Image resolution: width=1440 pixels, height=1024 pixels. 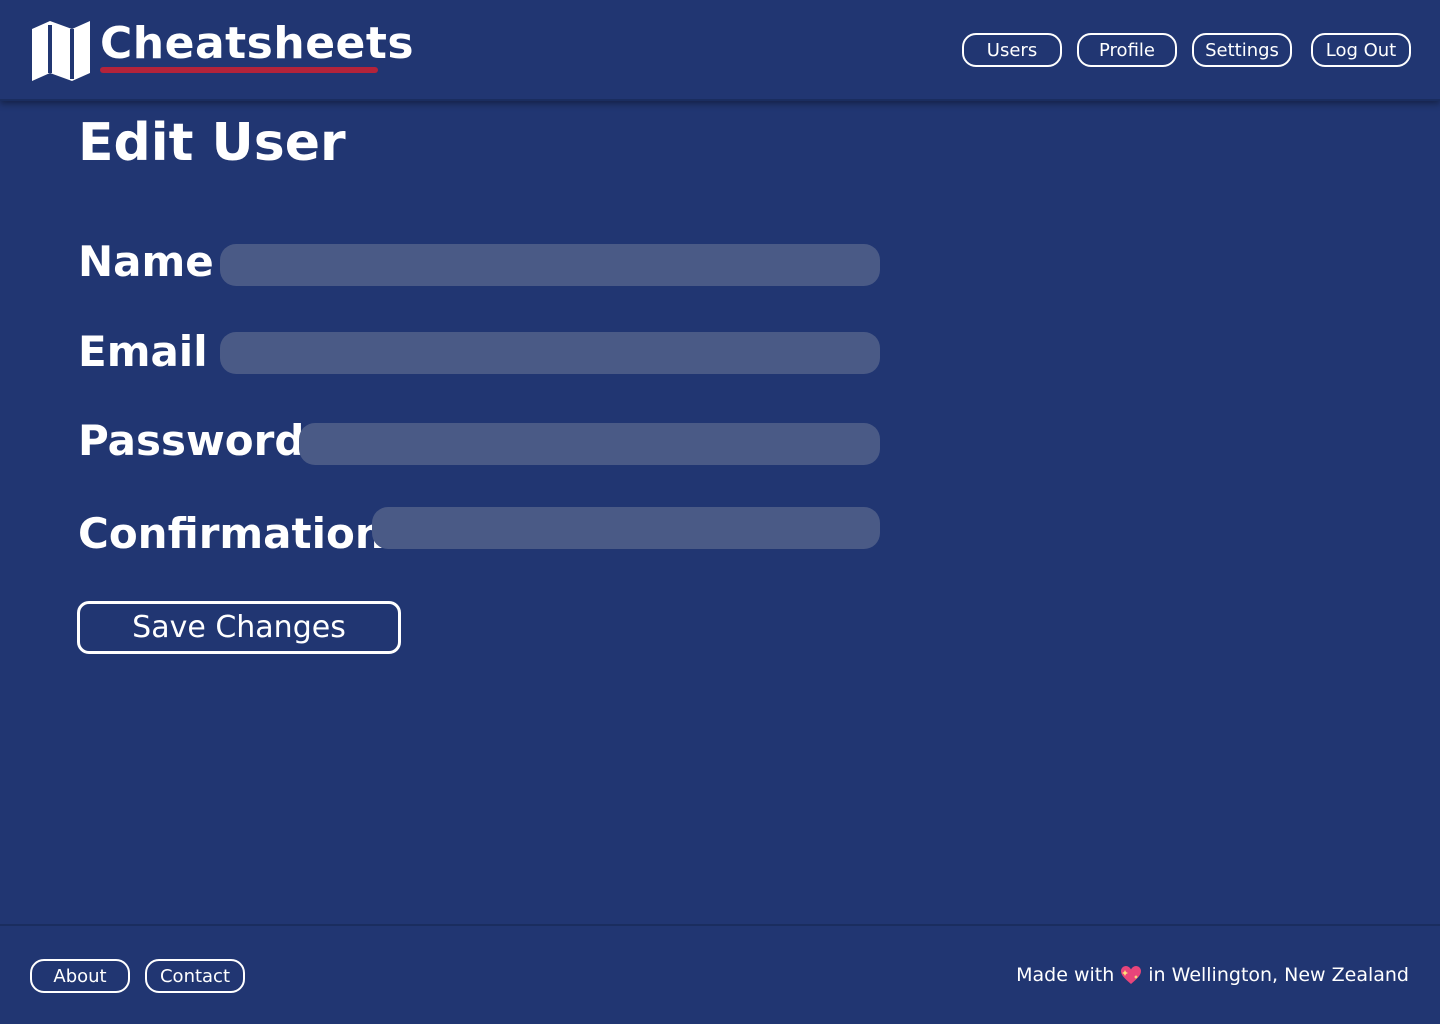 I want to click on nav-profile-button: Profile, so click(x=1127, y=50).